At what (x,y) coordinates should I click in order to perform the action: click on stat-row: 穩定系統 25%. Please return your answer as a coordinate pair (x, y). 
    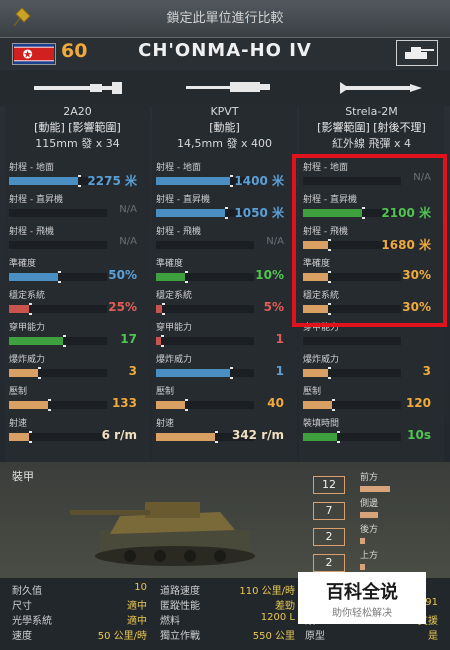
    Looking at the image, I should click on (73, 303).